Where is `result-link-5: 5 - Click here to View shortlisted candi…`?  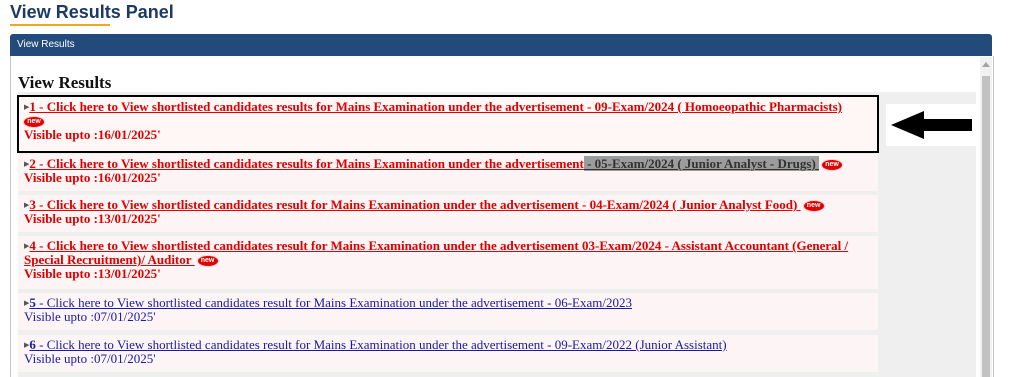 result-link-5: 5 - Click here to View shortlisted candi… is located at coordinates (330, 302).